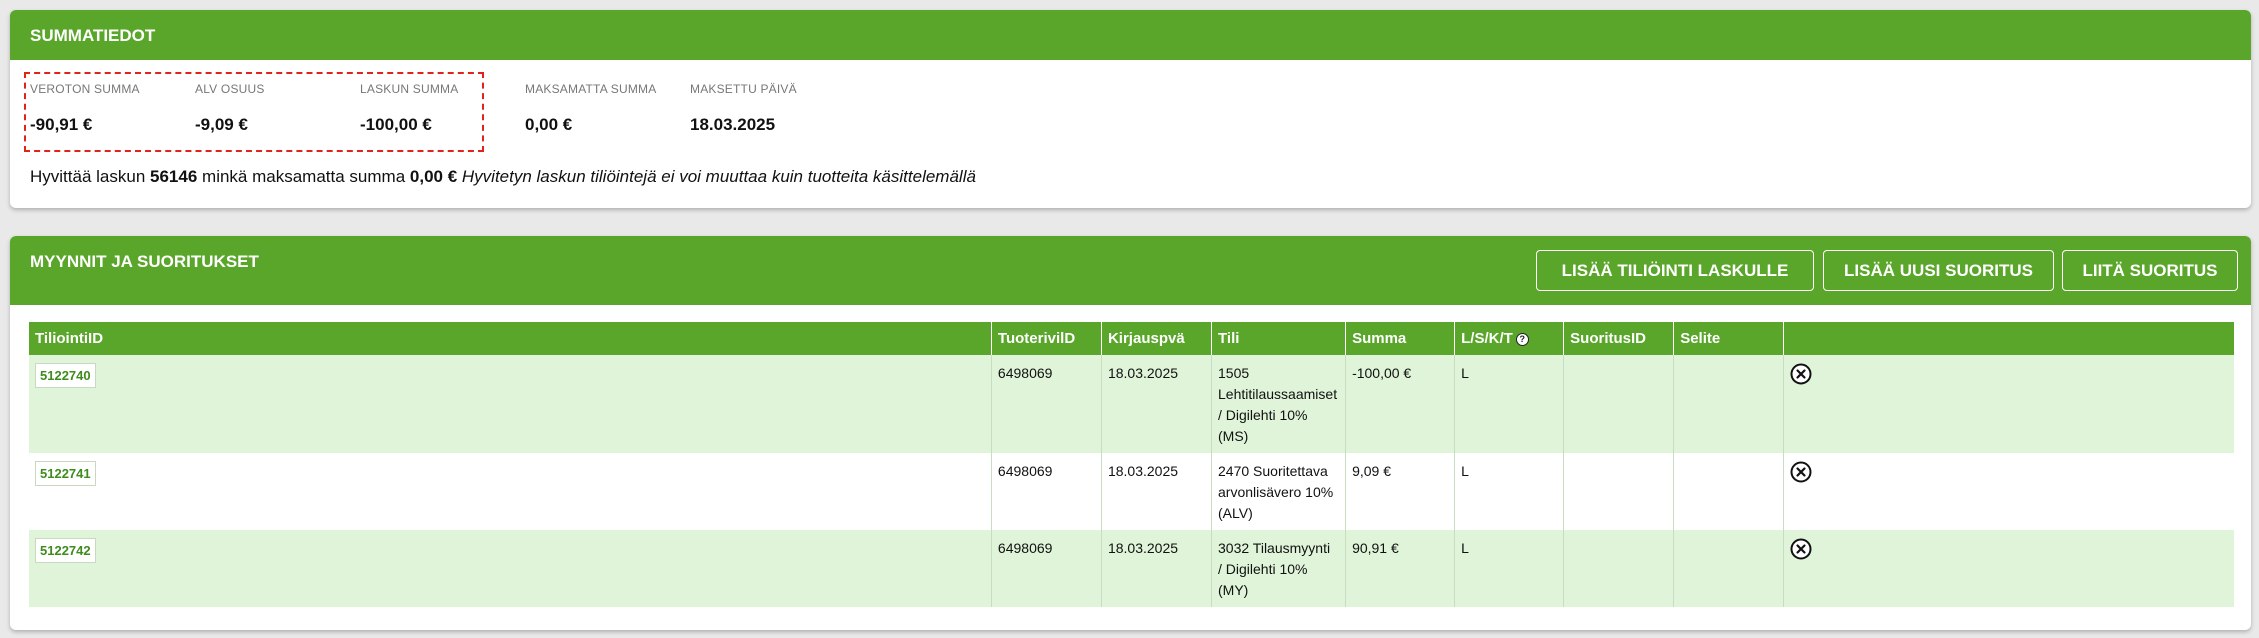  Describe the element at coordinates (549, 124) in the screenshot. I see `summary-value: 0,00 €` at that location.